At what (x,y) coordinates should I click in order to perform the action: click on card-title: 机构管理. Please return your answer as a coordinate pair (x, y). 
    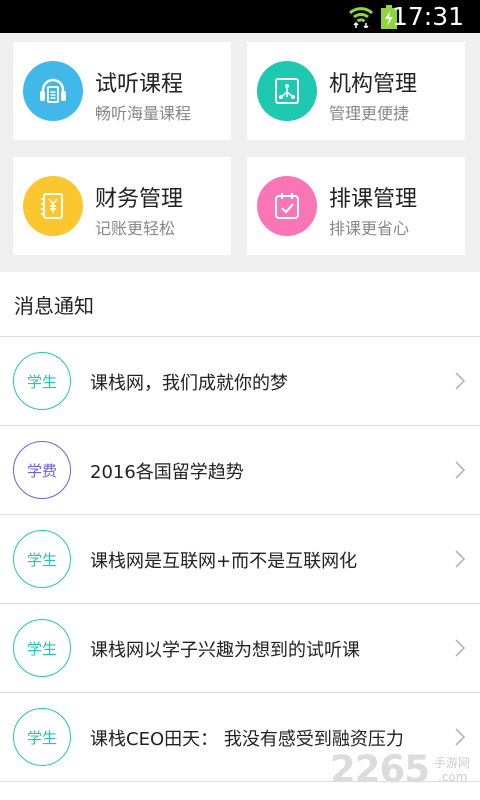
    Looking at the image, I should click on (373, 84).